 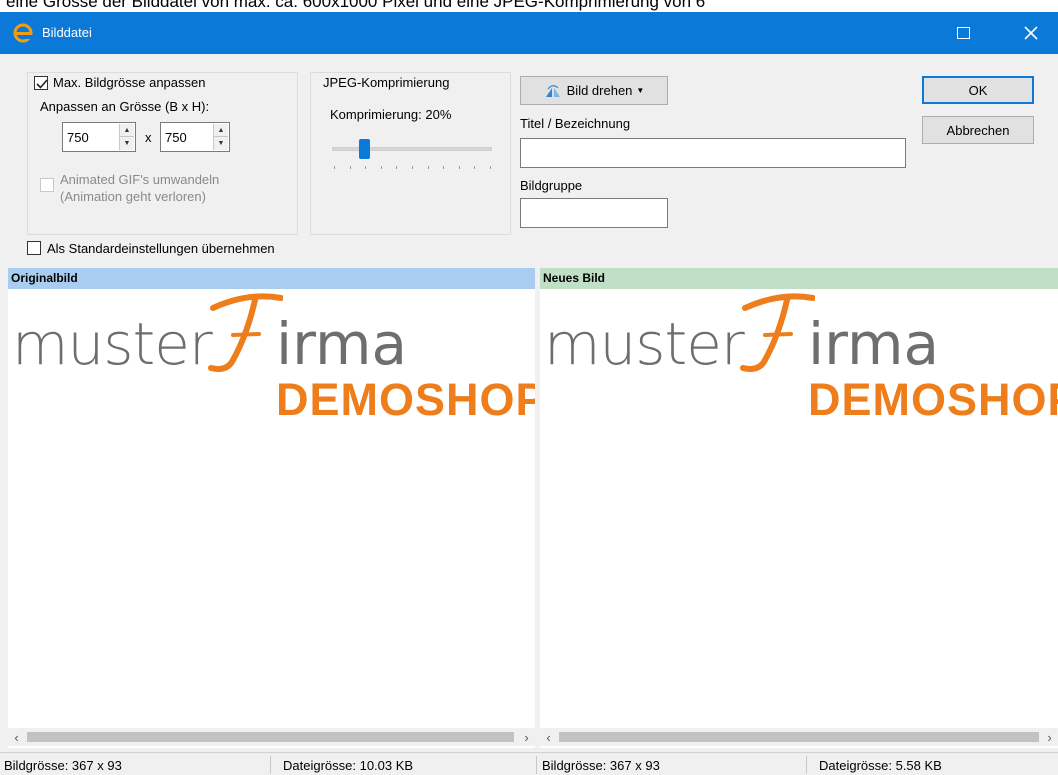 I want to click on new-pane-header: Neues Bild, so click(x=799, y=278).